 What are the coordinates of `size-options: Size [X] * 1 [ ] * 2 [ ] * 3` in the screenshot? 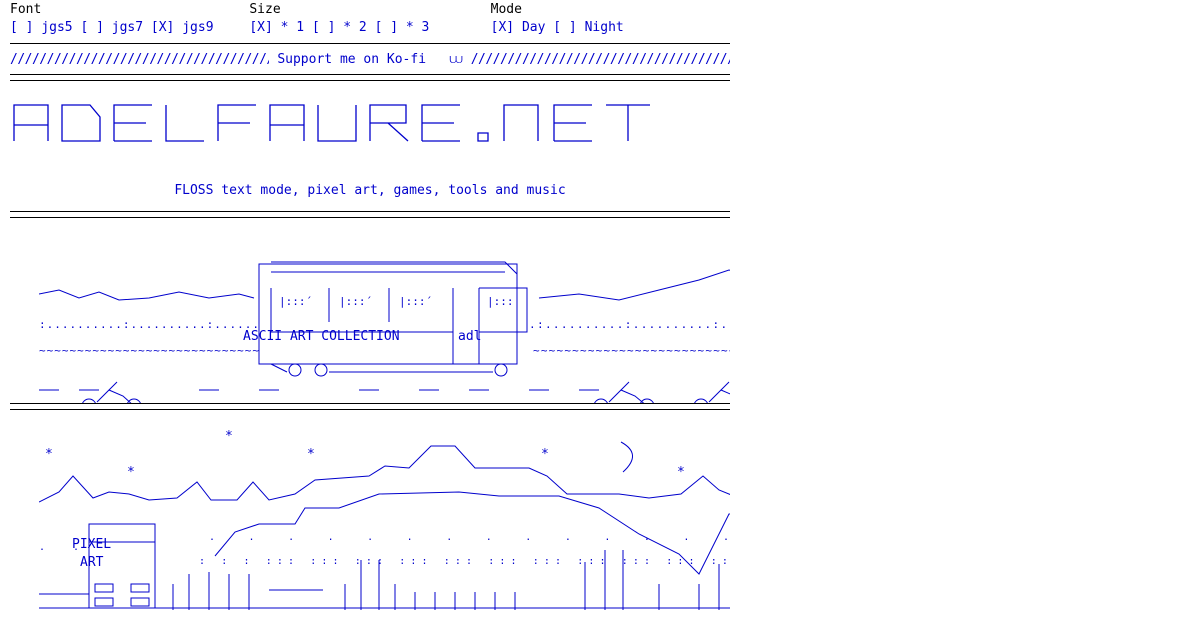 It's located at (369, 19).